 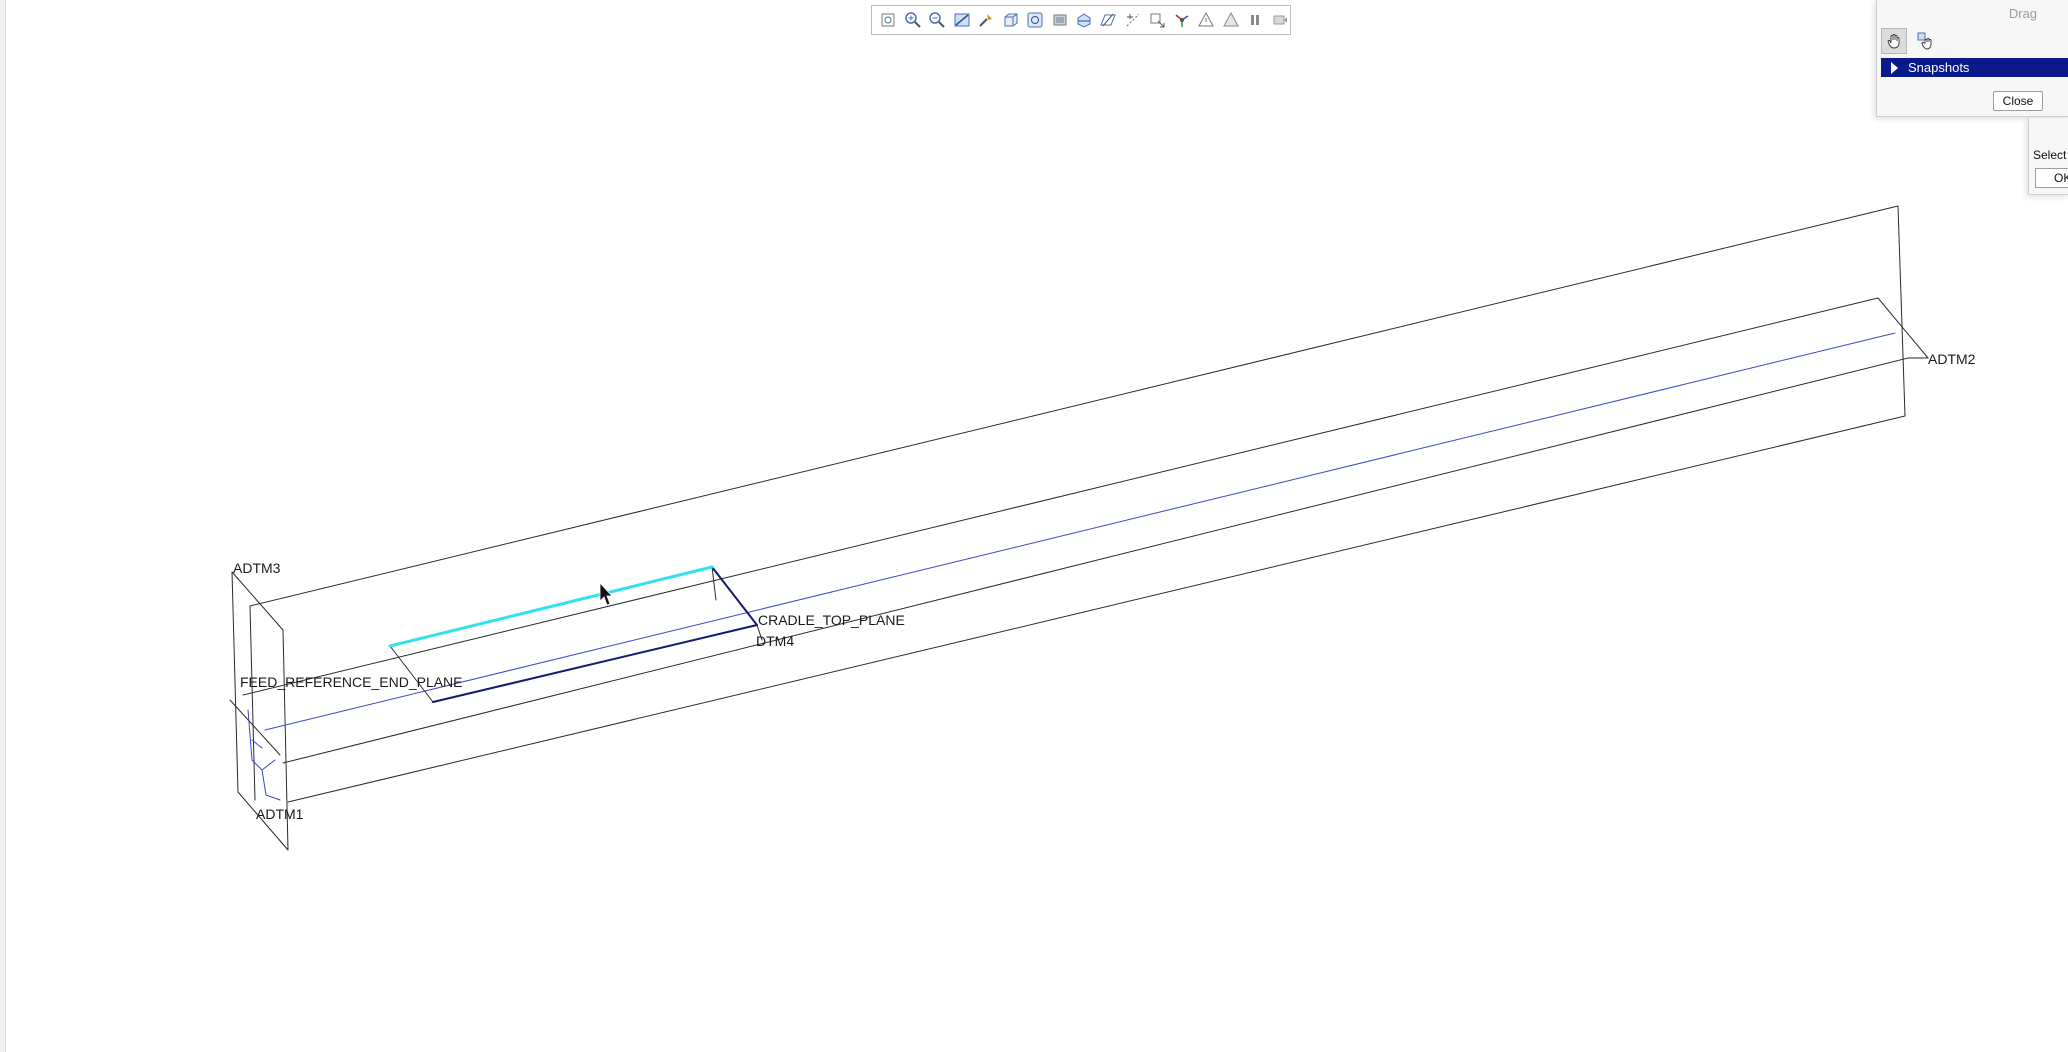 I want to click on csys-display-icon, so click(x=1182, y=20).